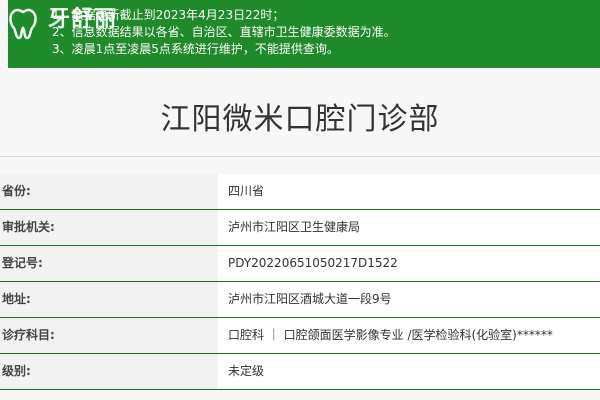  What do you see at coordinates (28, 335) in the screenshot?
I see `row-label: 诊疗科目:` at bounding box center [28, 335].